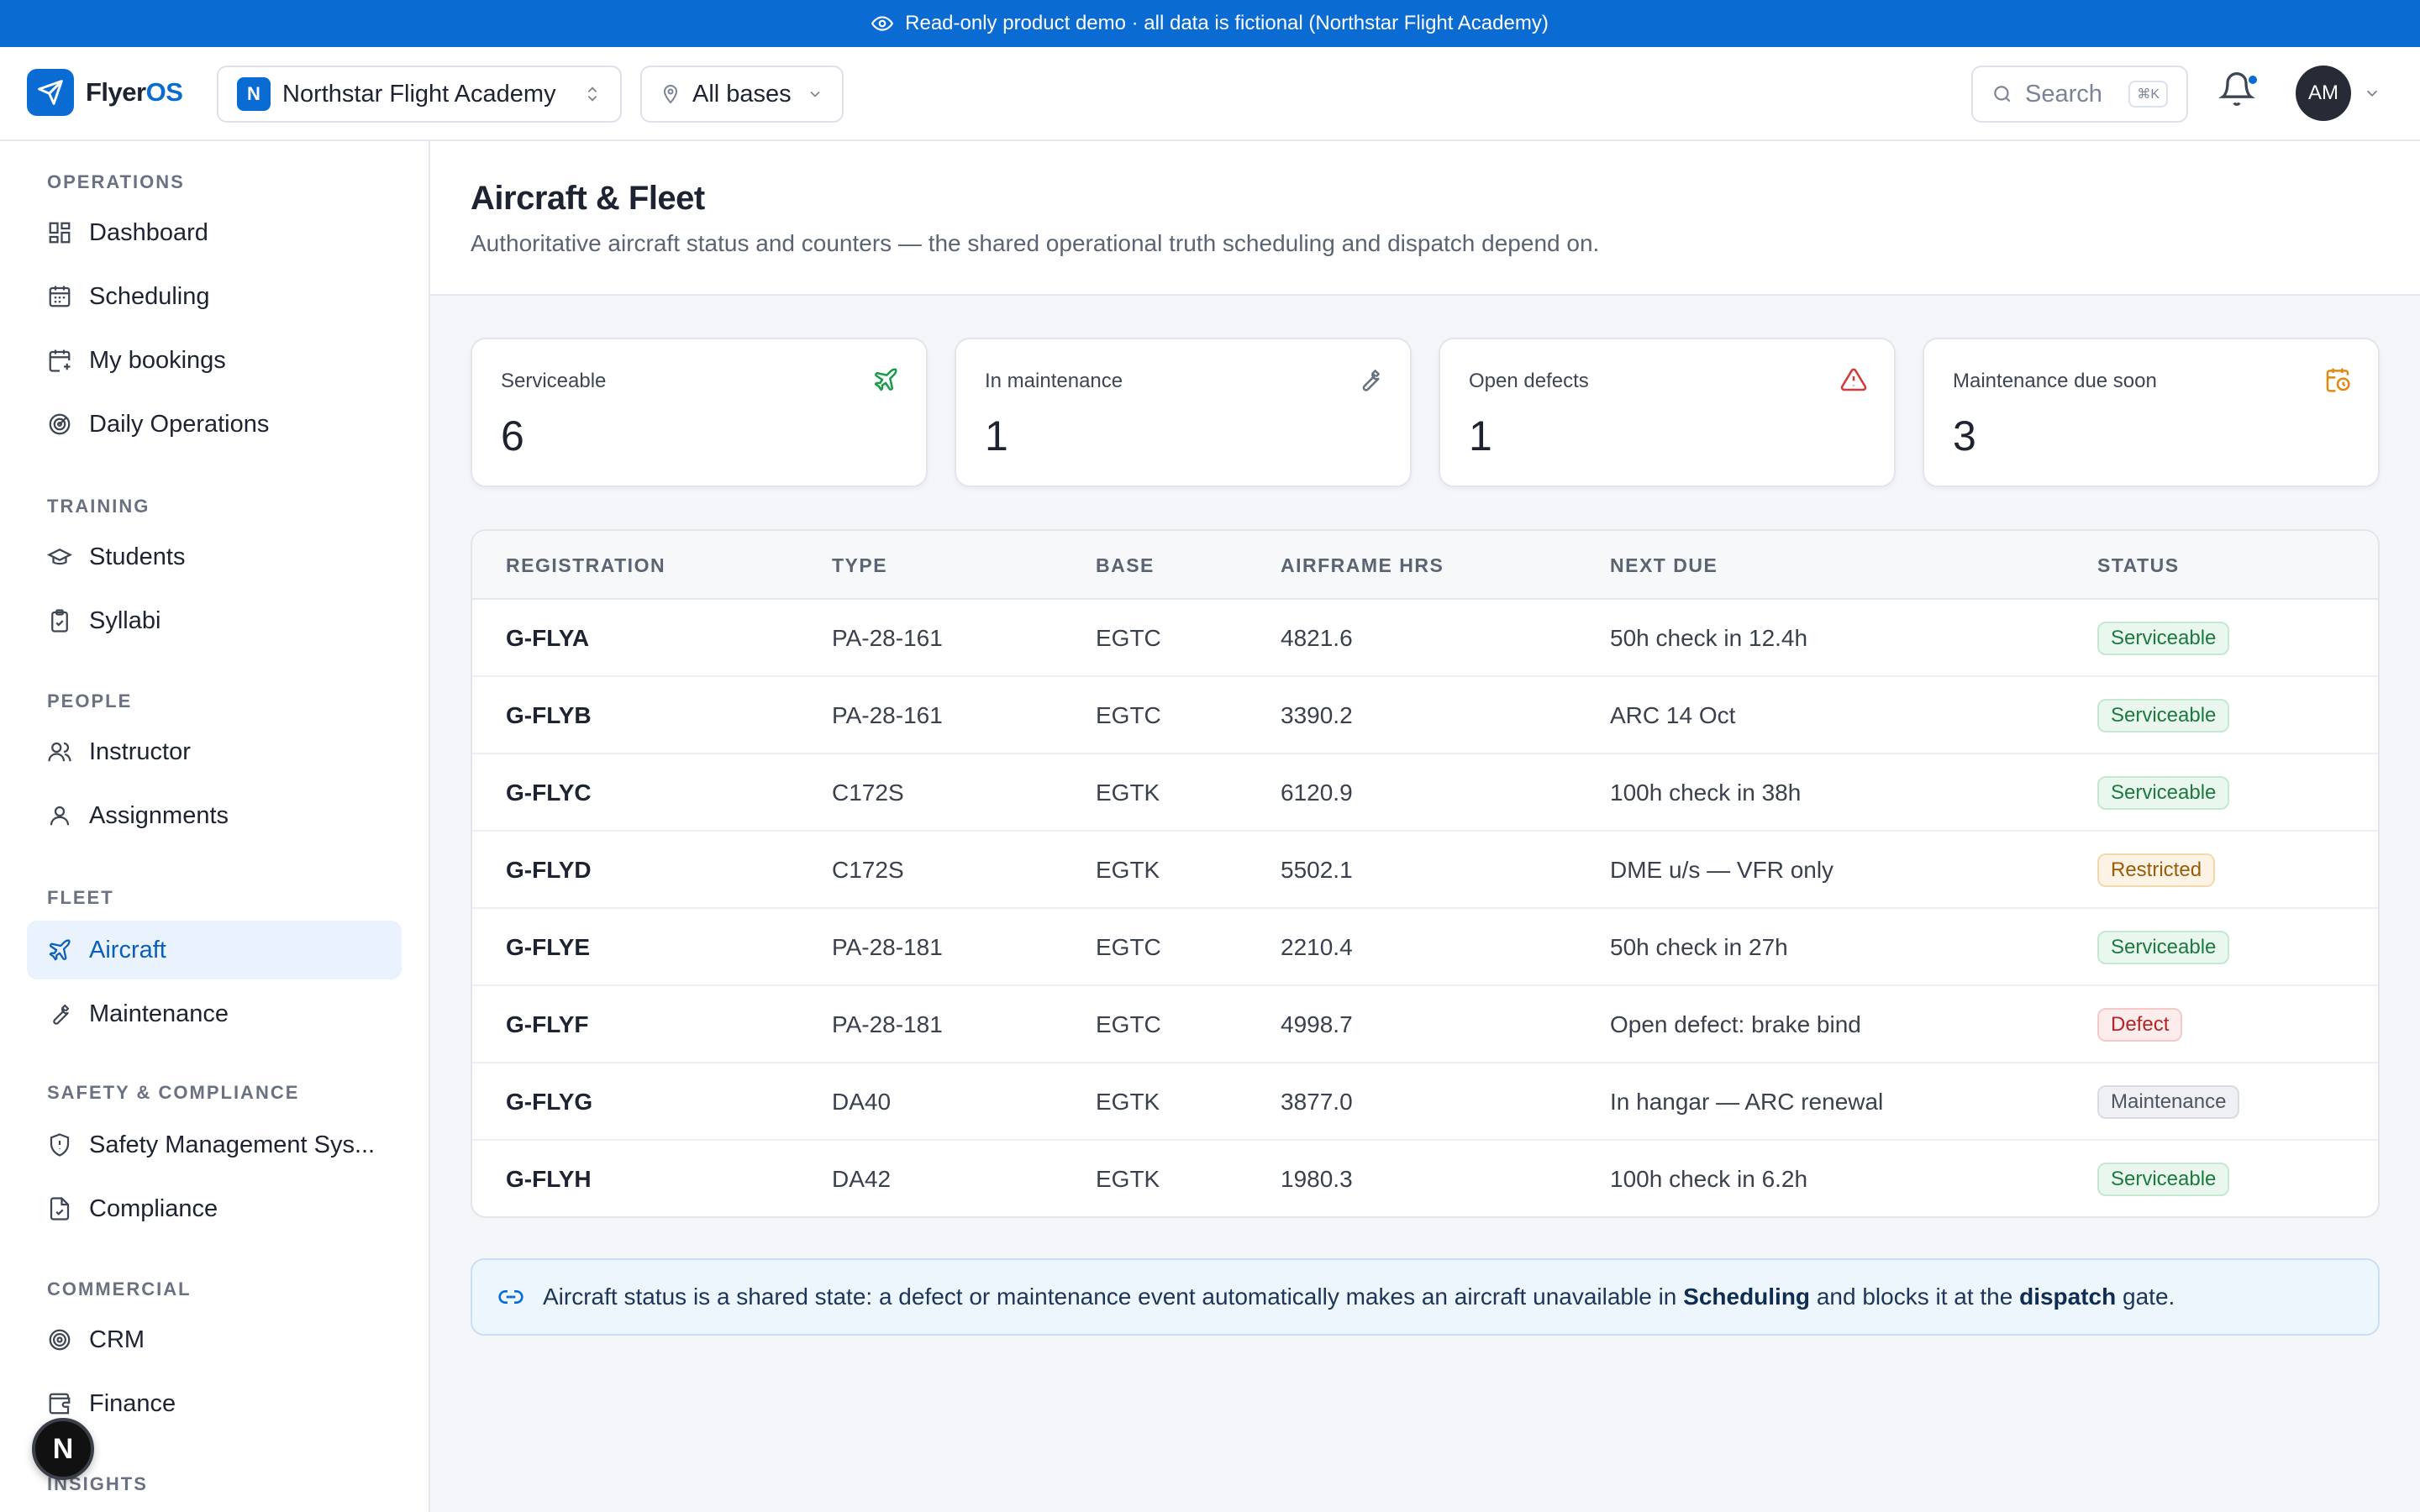  Describe the element at coordinates (214, 815) in the screenshot. I see `sidebar-item-assignments: Assignments` at that location.